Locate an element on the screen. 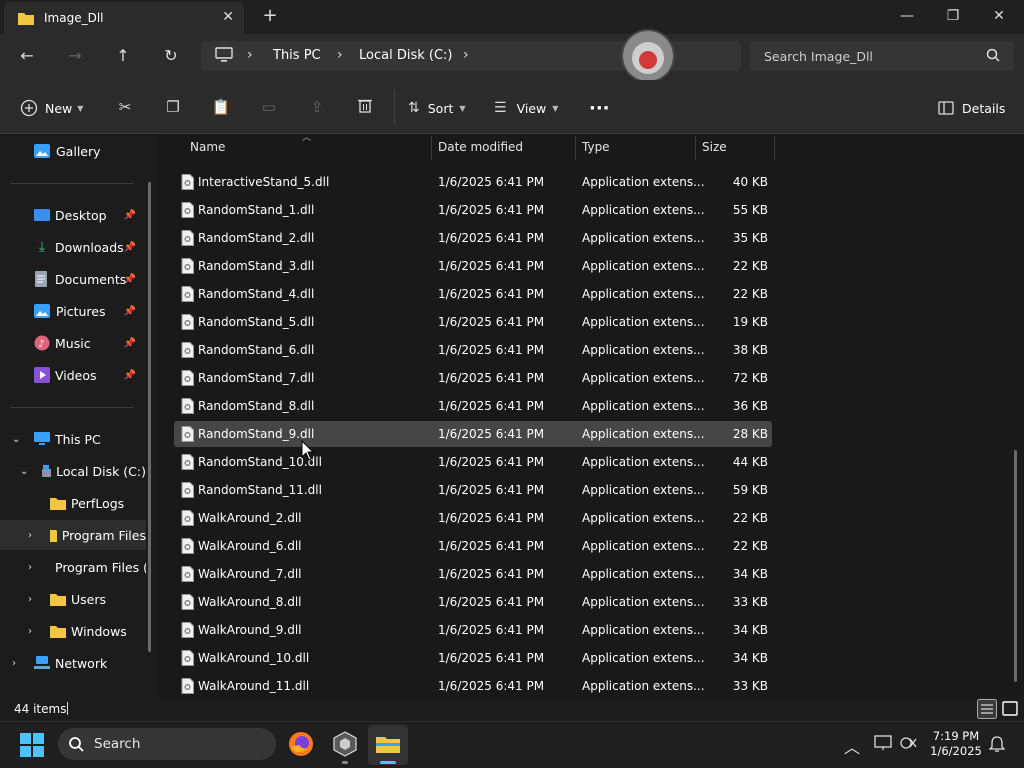 The image size is (1024, 768). sidebar-item-desktop: Desktop 📌 is located at coordinates (73, 215).